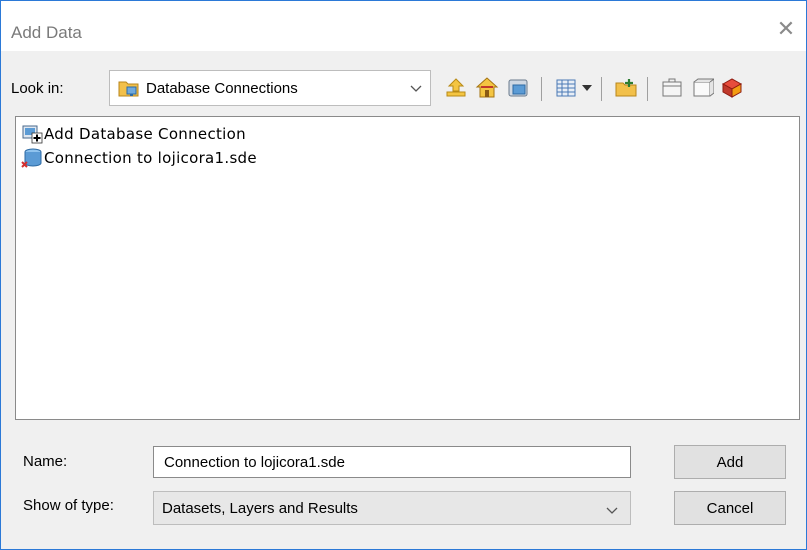 This screenshot has height=550, width=807. I want to click on show-of-type-dropdown: Datasets, Layers and Results, so click(392, 508).